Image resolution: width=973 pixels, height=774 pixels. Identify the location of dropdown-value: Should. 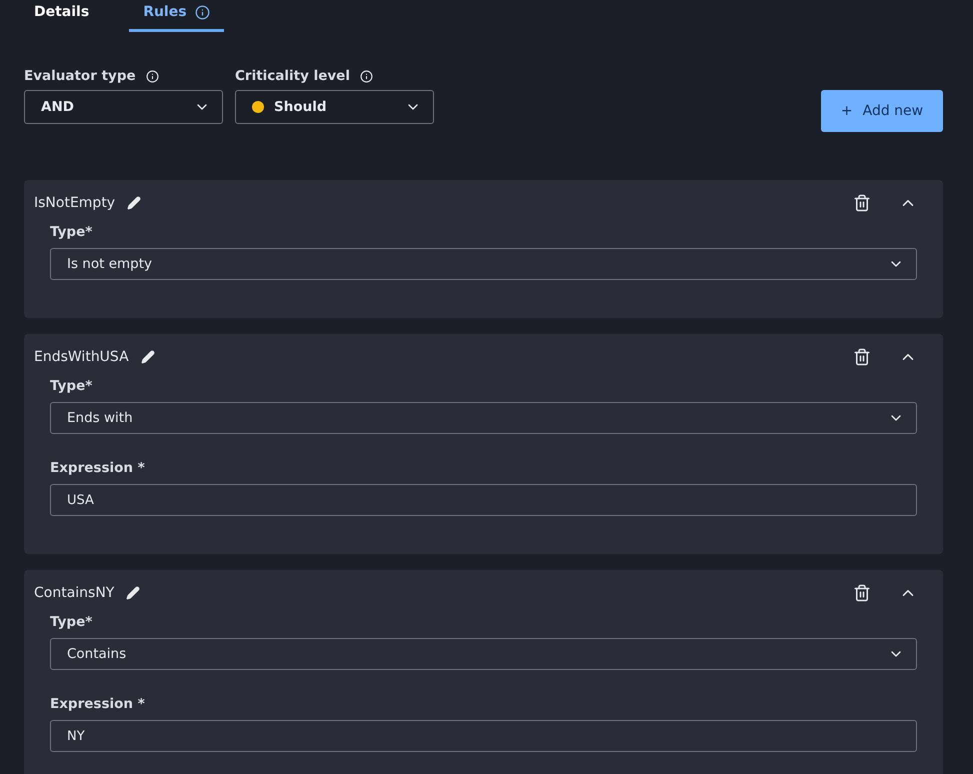
(300, 107).